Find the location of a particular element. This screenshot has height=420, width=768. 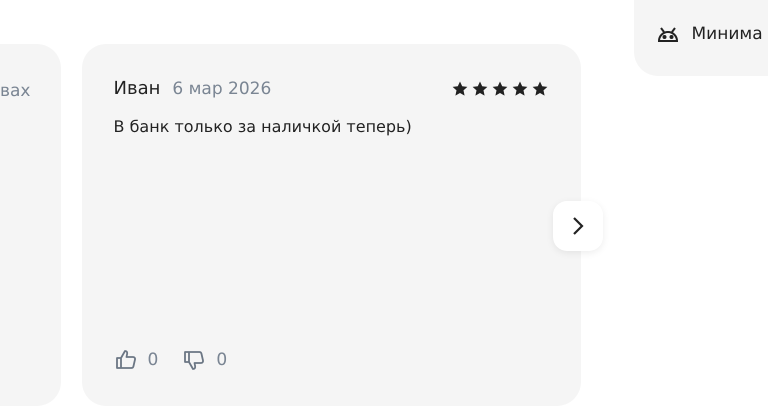

like-count: 0 is located at coordinates (153, 360).